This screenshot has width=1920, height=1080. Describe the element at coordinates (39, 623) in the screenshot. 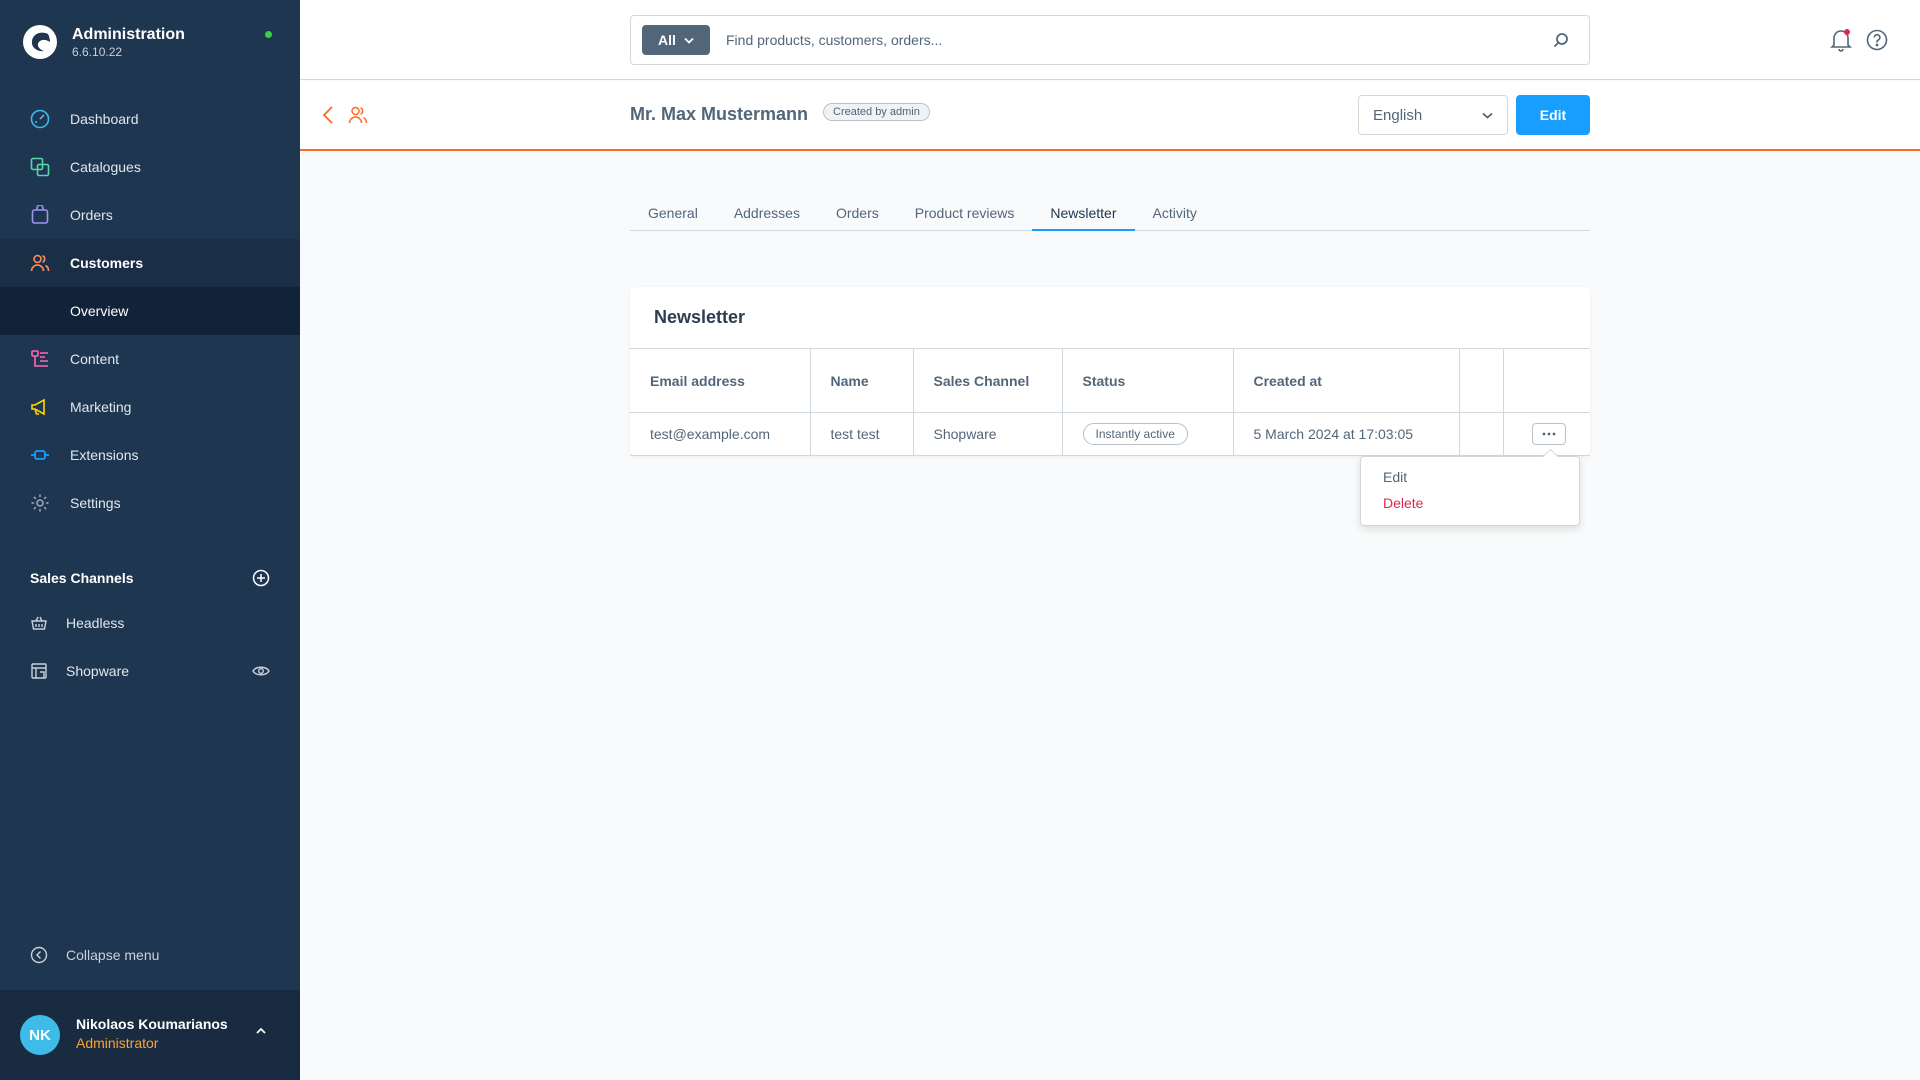

I see `basket-icon` at that location.